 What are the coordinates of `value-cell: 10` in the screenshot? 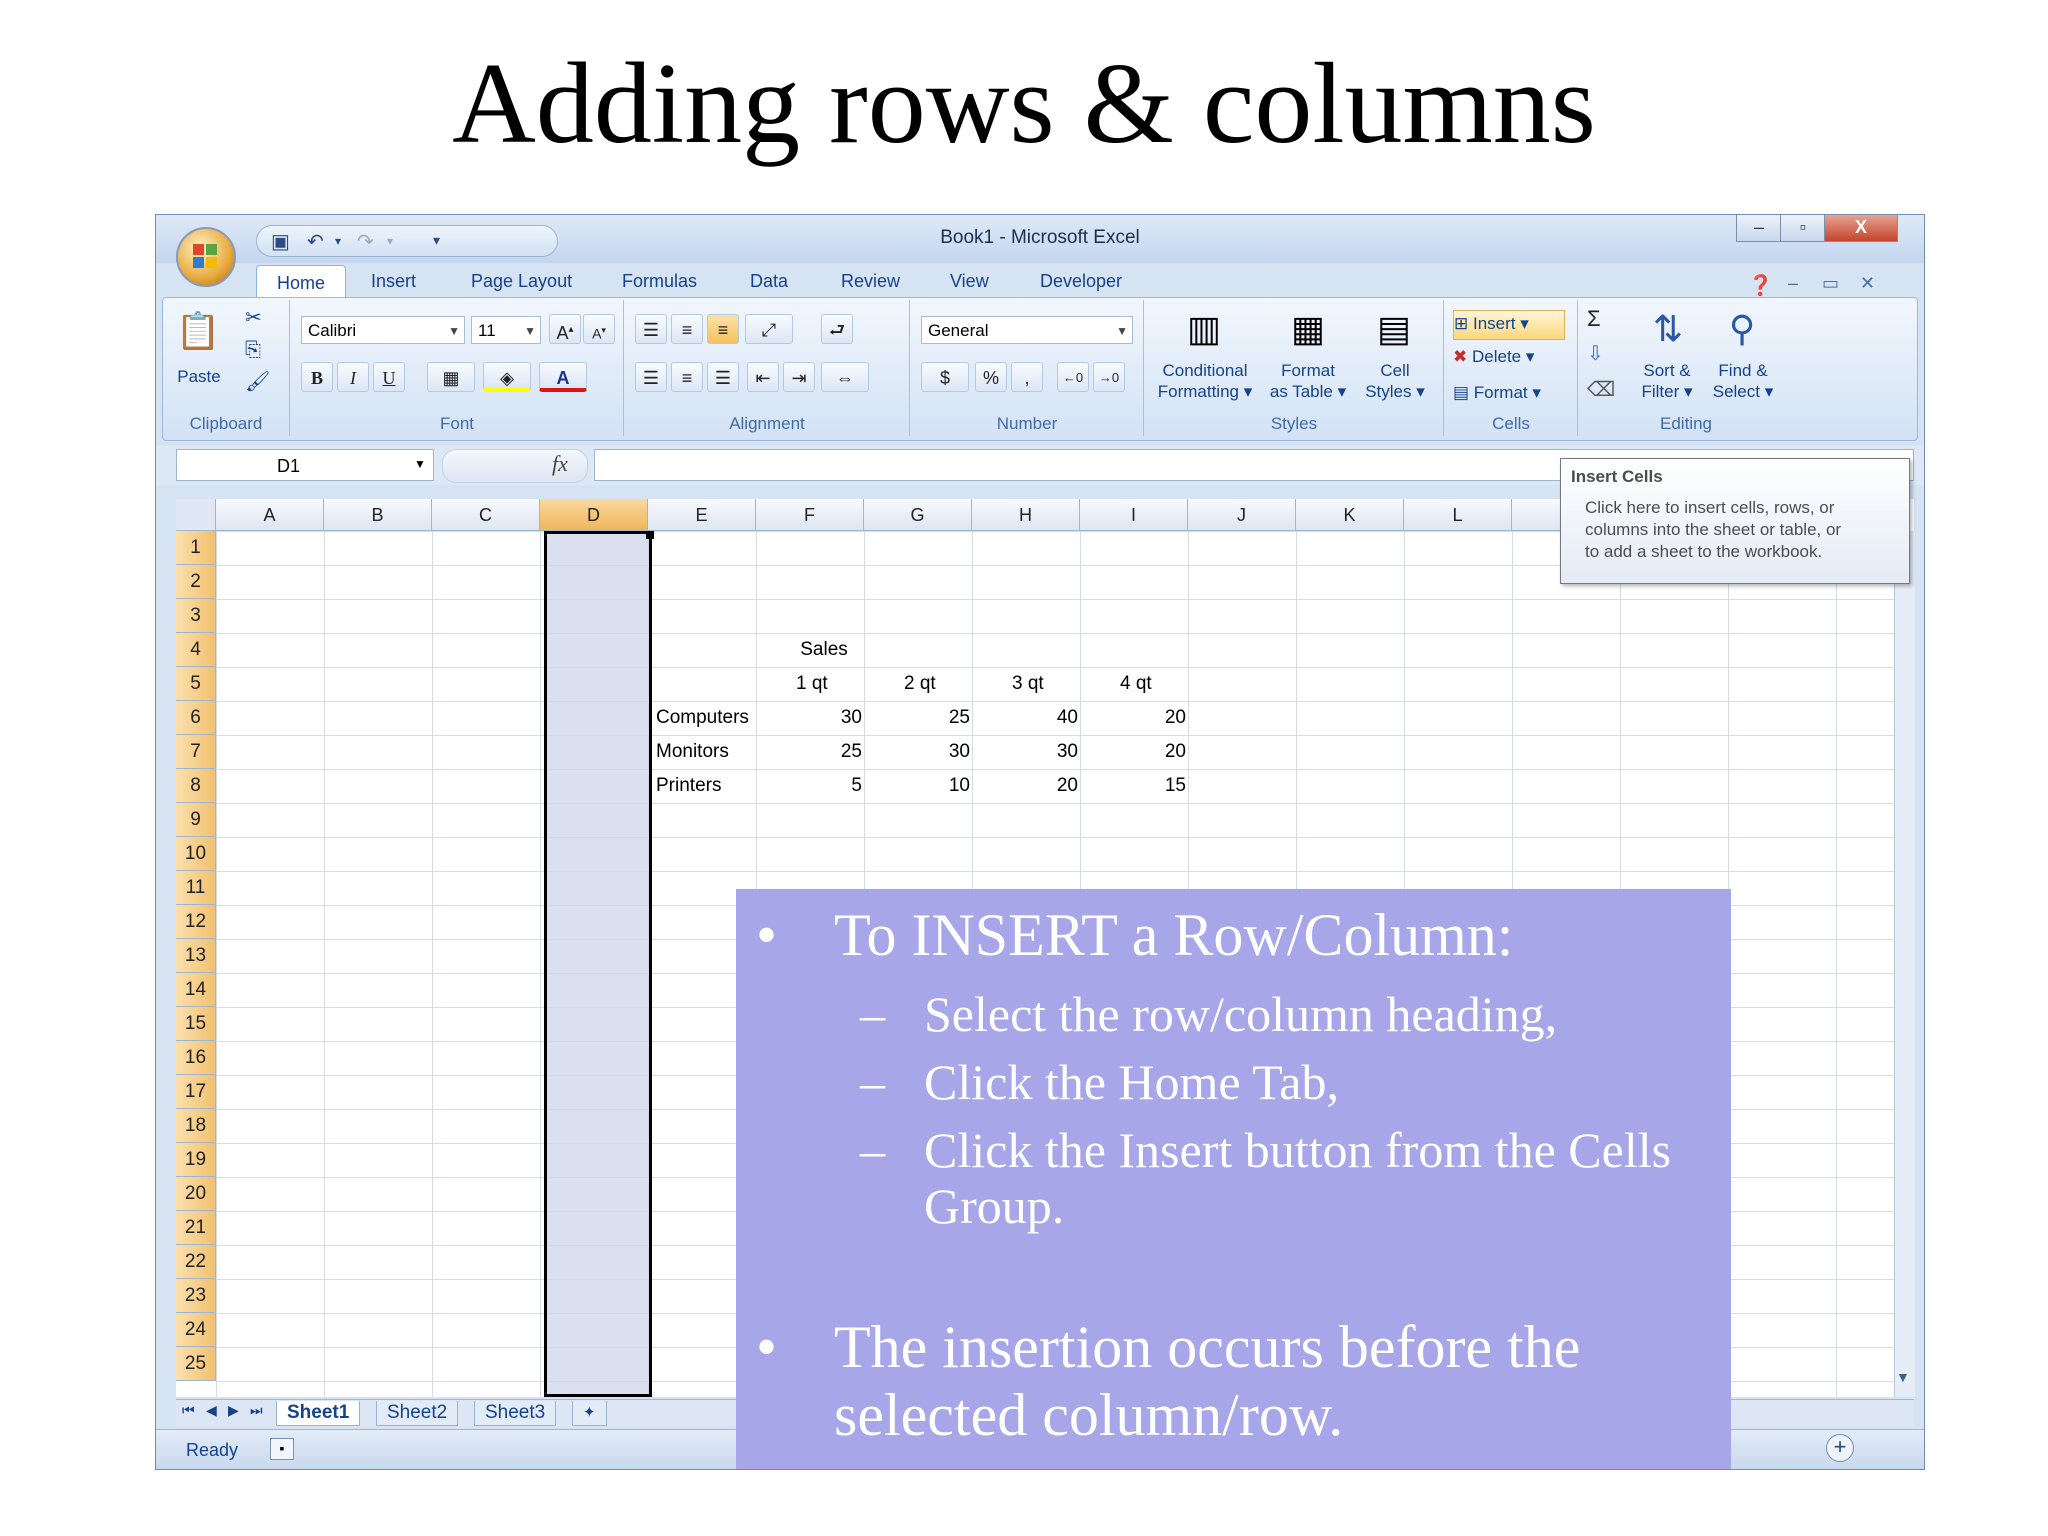 It's located at (920, 786).